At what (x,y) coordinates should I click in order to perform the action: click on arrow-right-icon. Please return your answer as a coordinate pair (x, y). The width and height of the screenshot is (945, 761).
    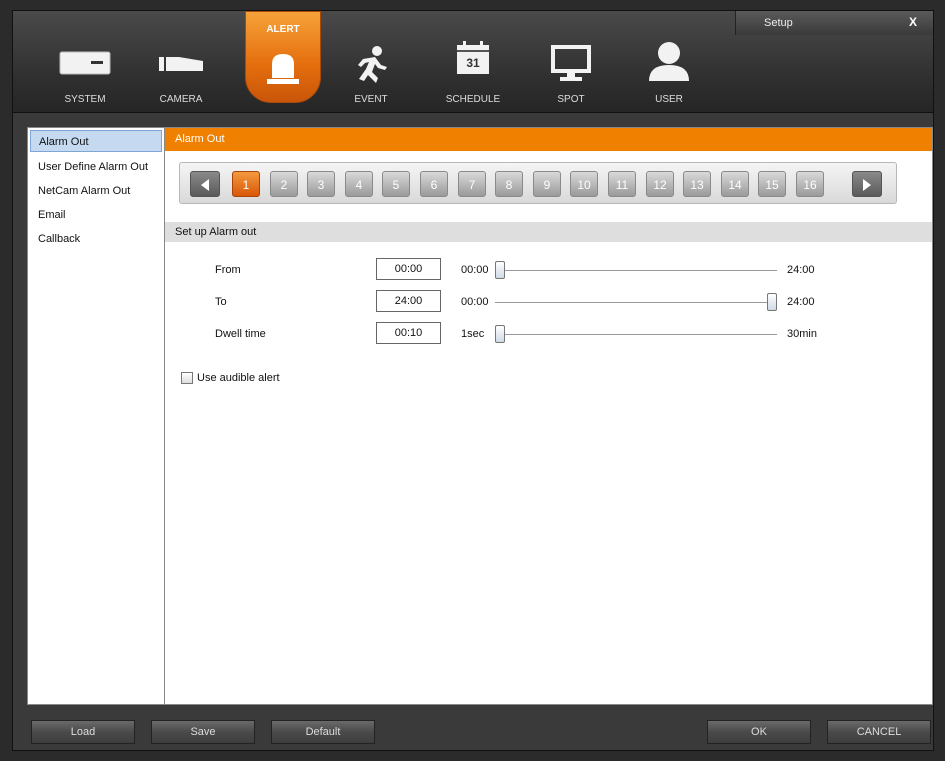
    Looking at the image, I should click on (867, 185).